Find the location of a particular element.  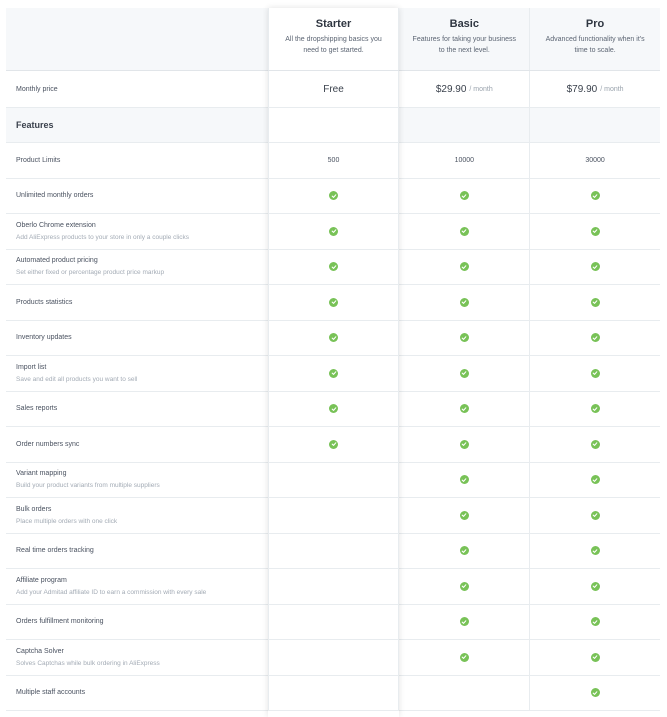

feature-label-cell: Unlimited monthly orders is located at coordinates (137, 196).